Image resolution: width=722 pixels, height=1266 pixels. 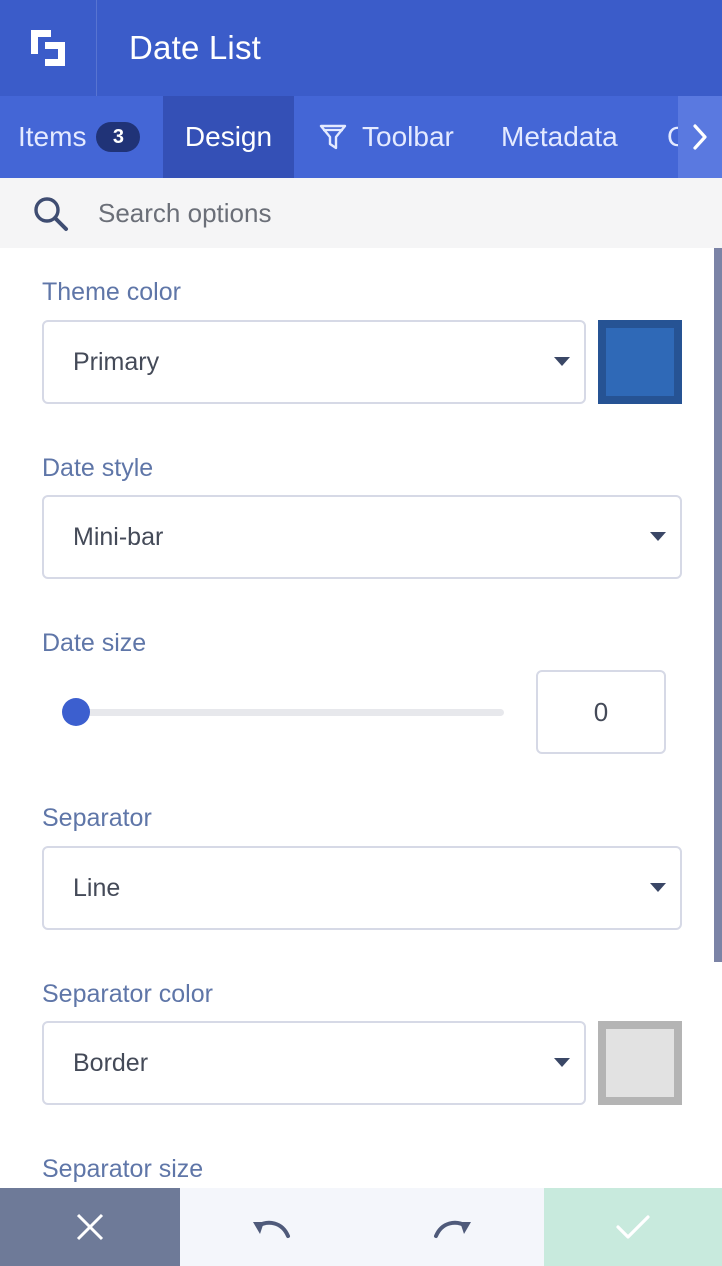 I want to click on date-size-label: Date size, so click(x=94, y=643).